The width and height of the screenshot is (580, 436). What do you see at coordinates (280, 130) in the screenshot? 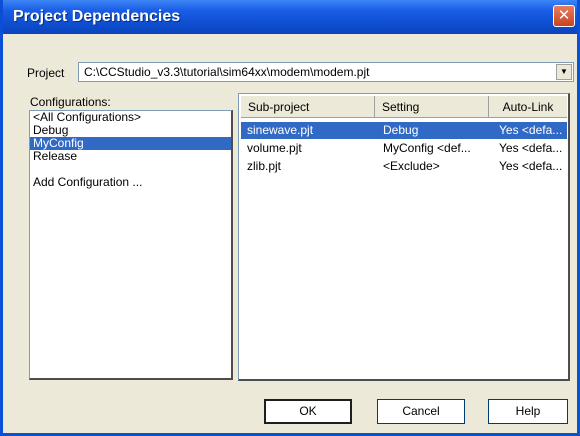
I see `cell-sub-project: sinewave.pjt` at bounding box center [280, 130].